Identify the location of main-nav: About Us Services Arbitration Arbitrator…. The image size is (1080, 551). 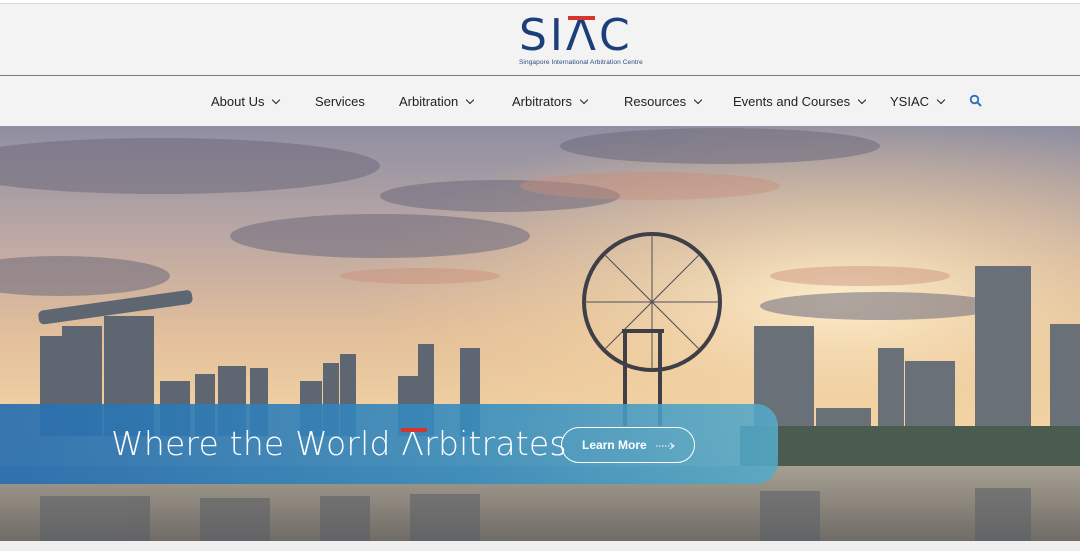
(540, 101).